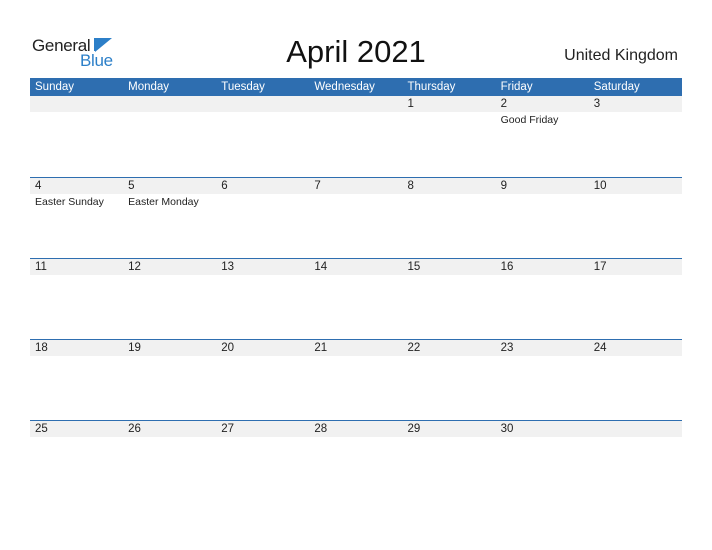 This screenshot has height=550, width=712. Describe the element at coordinates (321, 267) in the screenshot. I see `day-number: 14` at that location.